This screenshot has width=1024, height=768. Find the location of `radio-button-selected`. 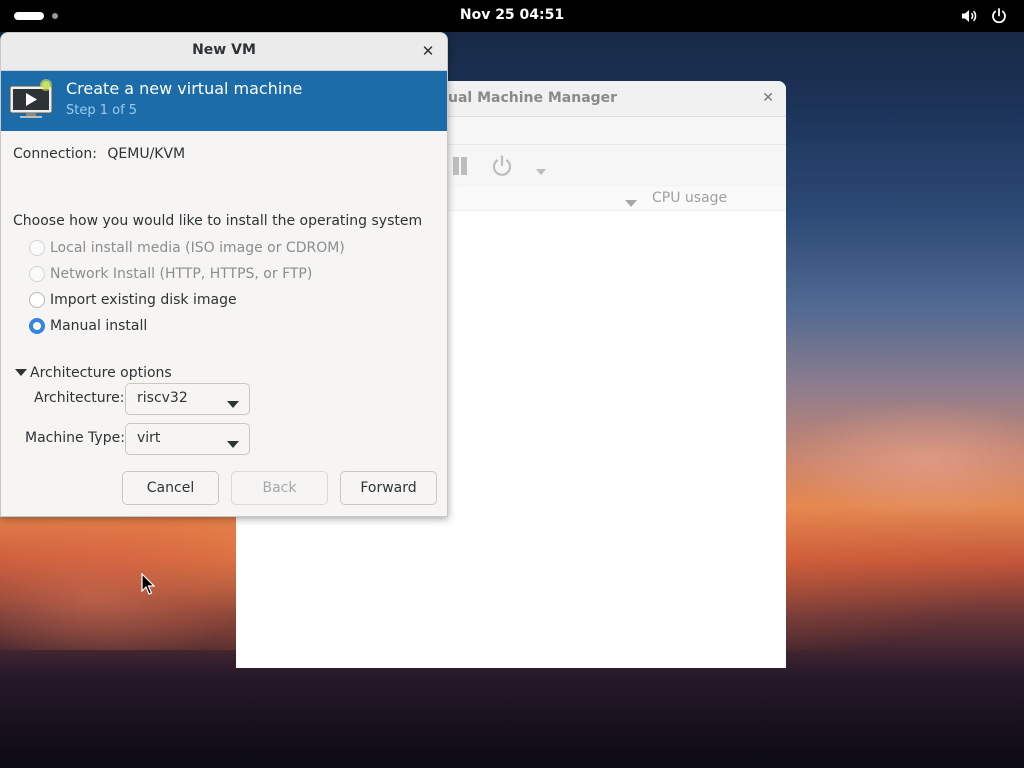

radio-button-selected is located at coordinates (37, 326).